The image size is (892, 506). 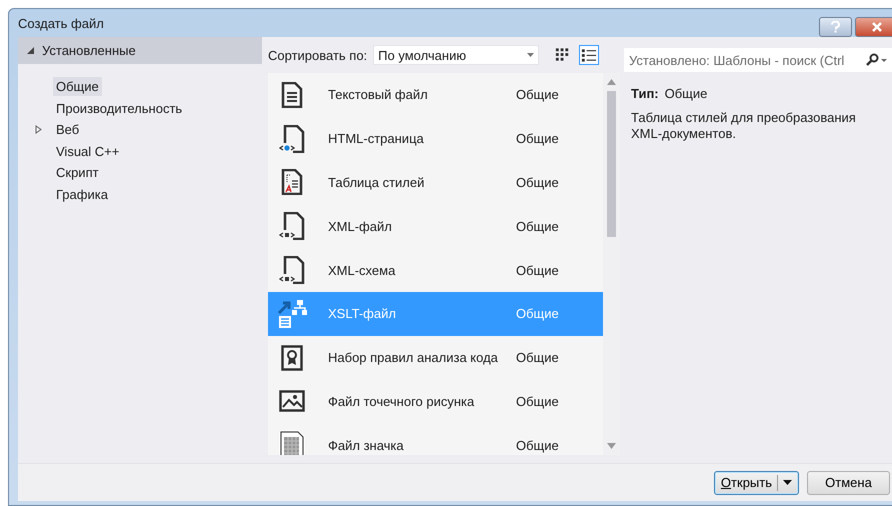 What do you see at coordinates (67, 130) in the screenshot?
I see `tree-item: Веб` at bounding box center [67, 130].